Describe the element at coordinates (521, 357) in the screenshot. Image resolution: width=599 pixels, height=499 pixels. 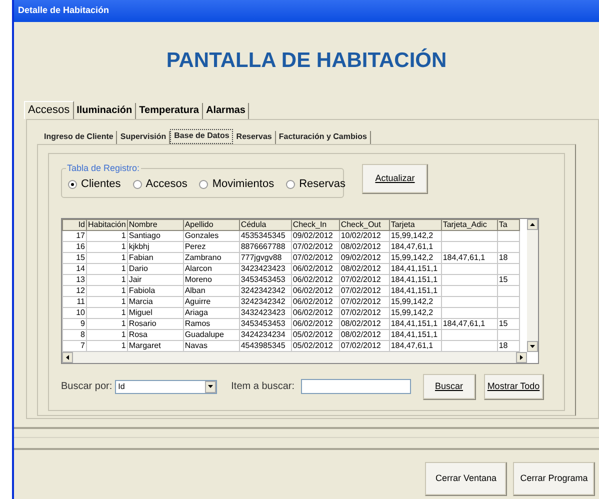
I see `scroll-right-icon` at that location.